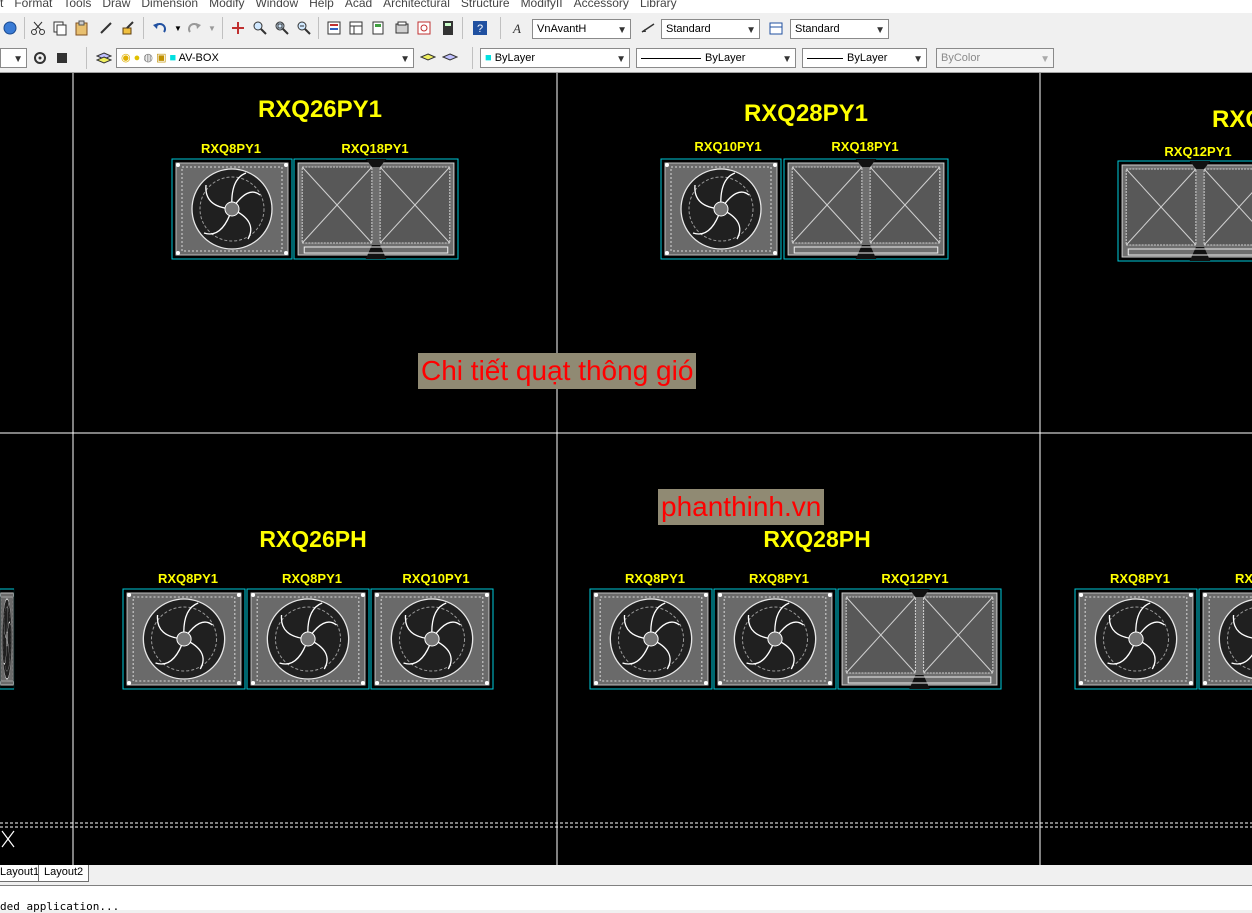  Describe the element at coordinates (839, 29) in the screenshot. I see `table-style-select: Standard ▼` at that location.